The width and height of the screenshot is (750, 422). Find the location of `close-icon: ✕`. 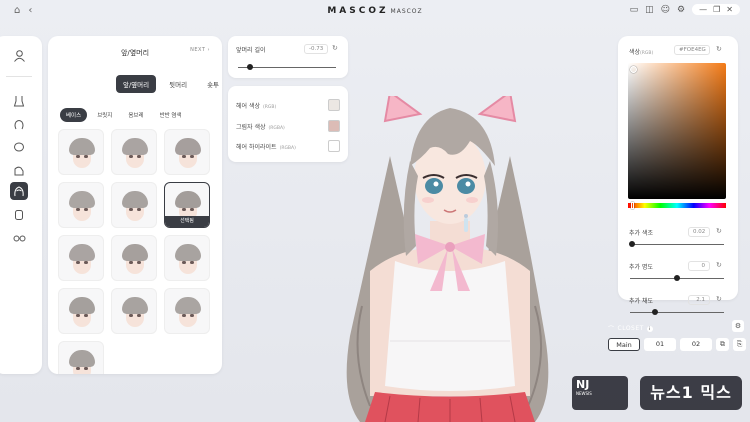

close-icon: ✕ is located at coordinates (729, 9).